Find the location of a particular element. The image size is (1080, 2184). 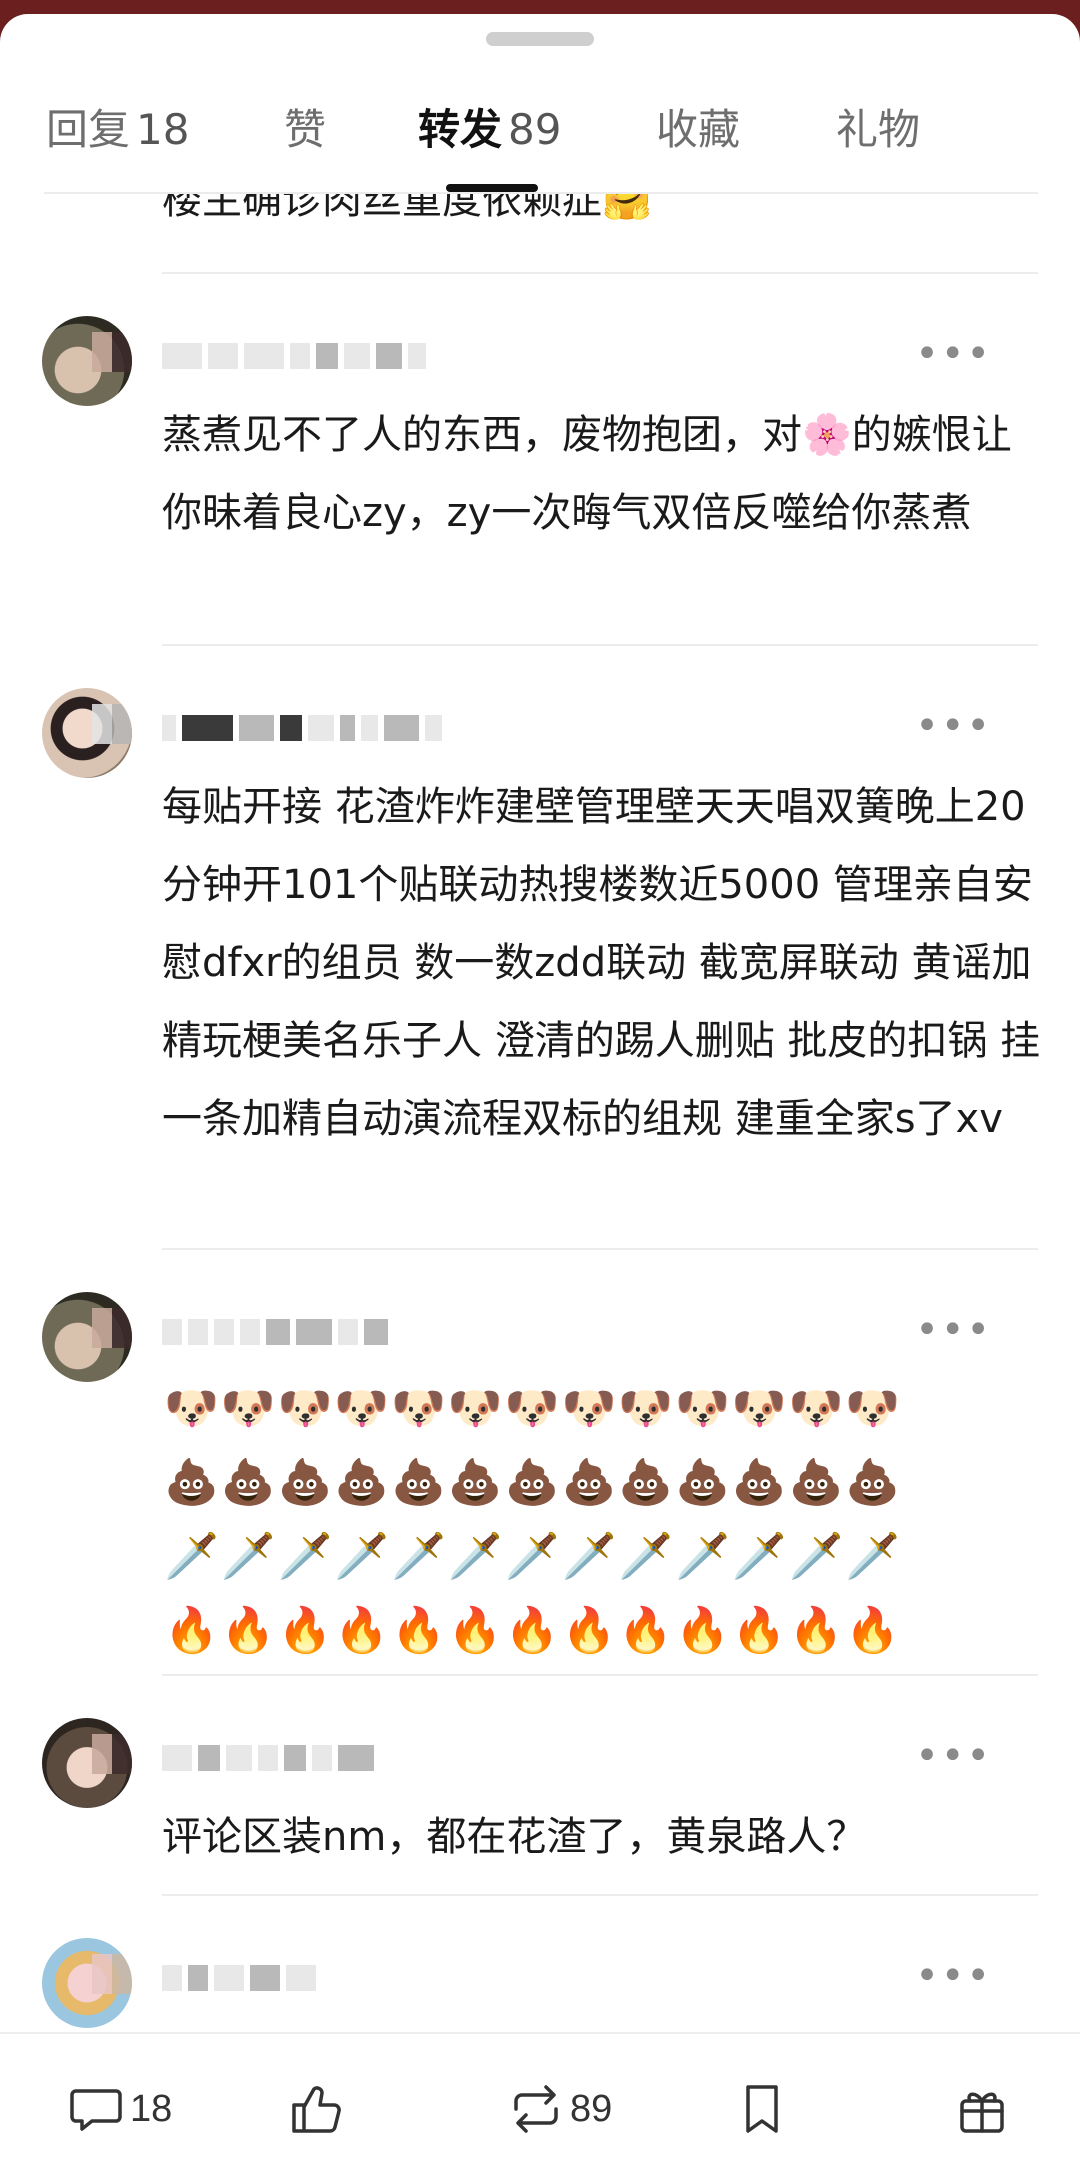

tab-likes: 赞 is located at coordinates (305, 130).